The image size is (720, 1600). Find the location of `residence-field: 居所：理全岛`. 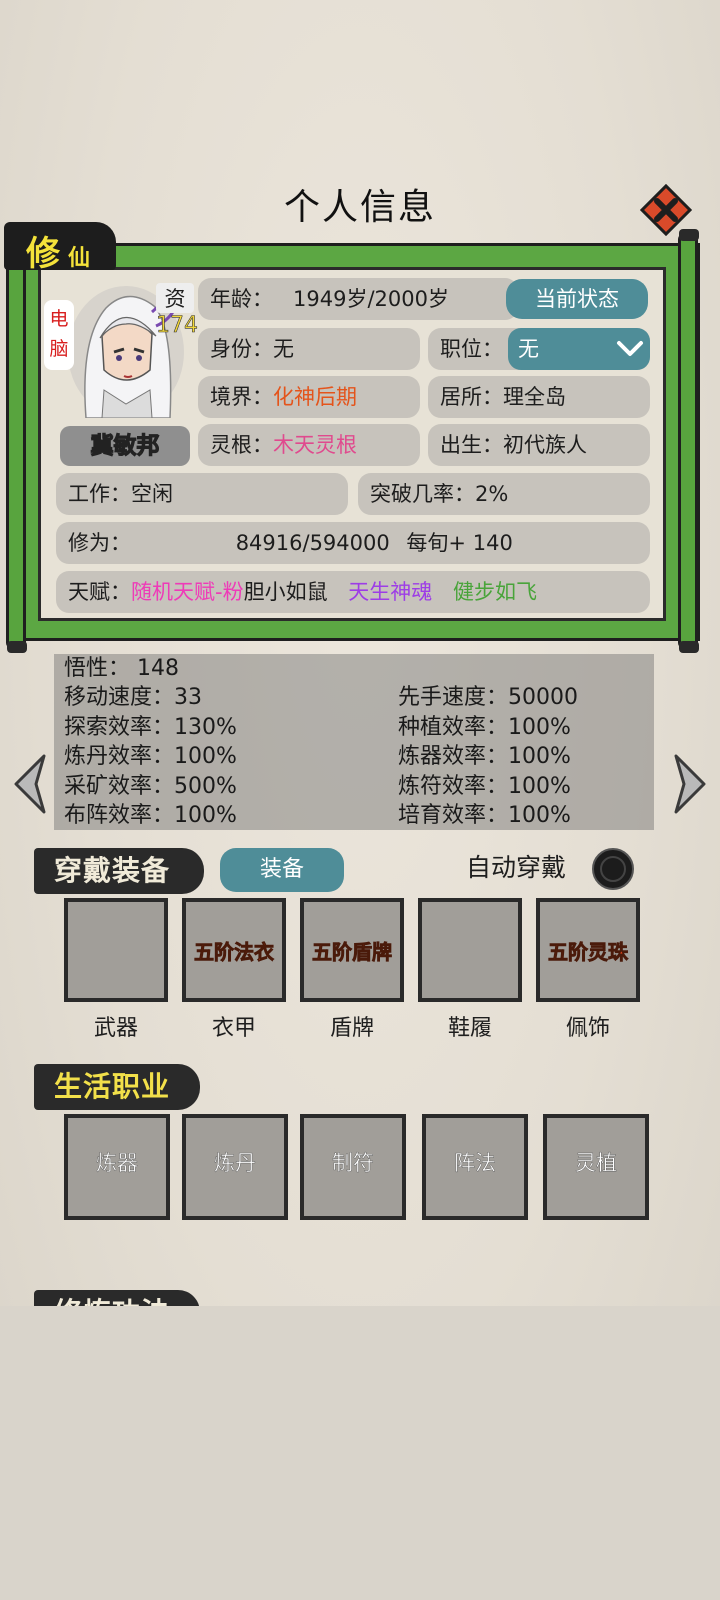

residence-field: 居所：理全岛 is located at coordinates (539, 397).